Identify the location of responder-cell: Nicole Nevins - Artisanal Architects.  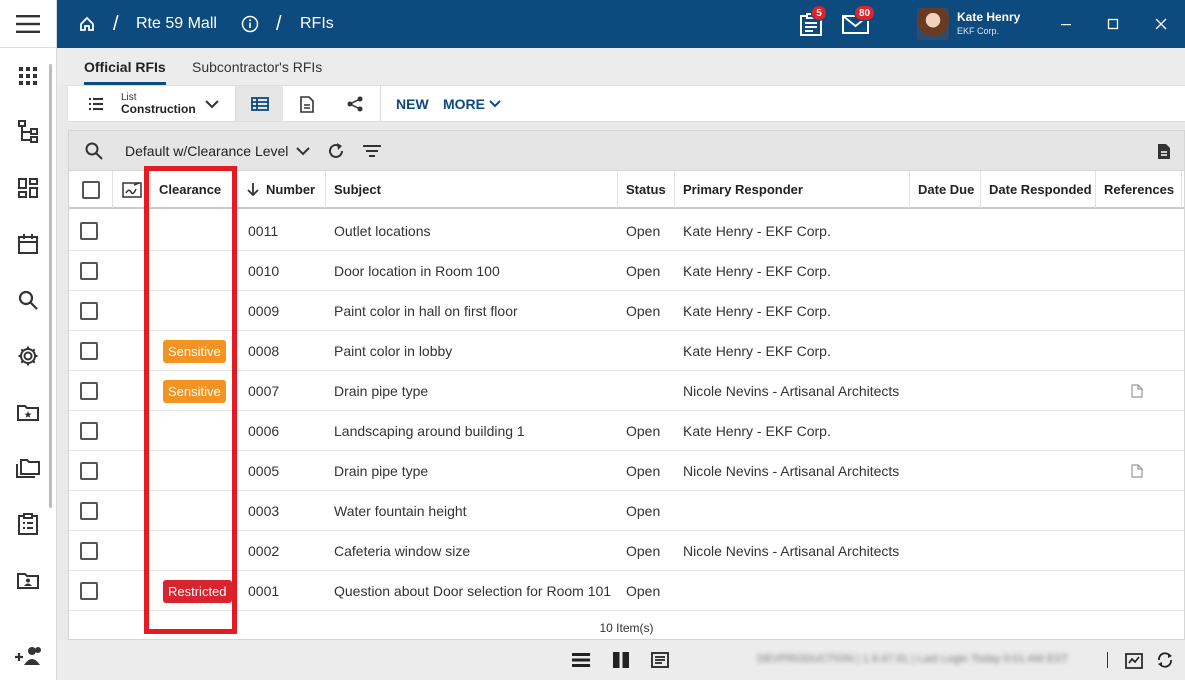
(791, 391).